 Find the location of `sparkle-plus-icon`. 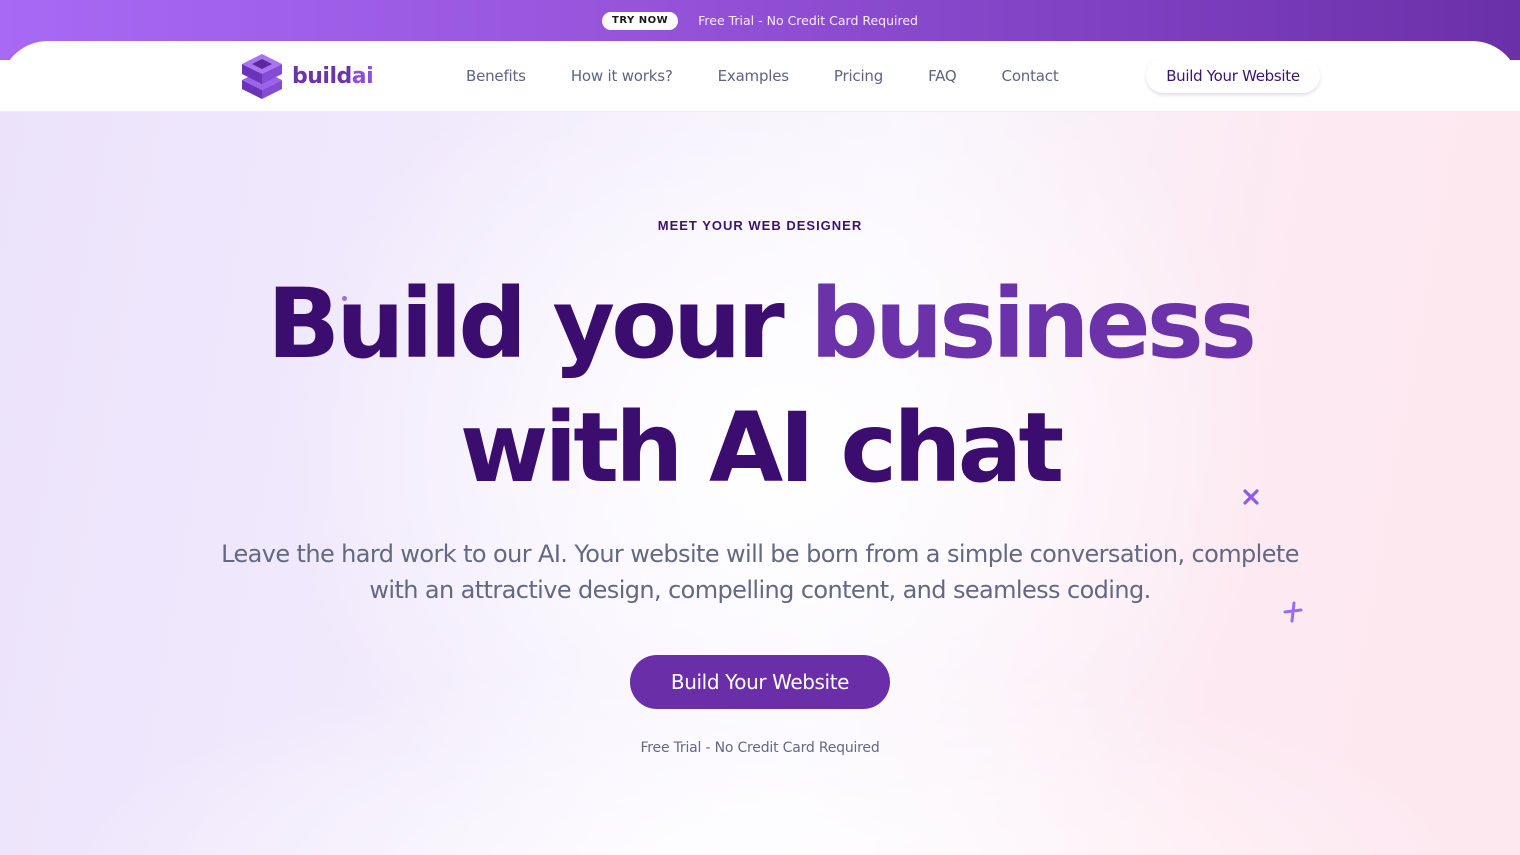

sparkle-plus-icon is located at coordinates (1293, 612).